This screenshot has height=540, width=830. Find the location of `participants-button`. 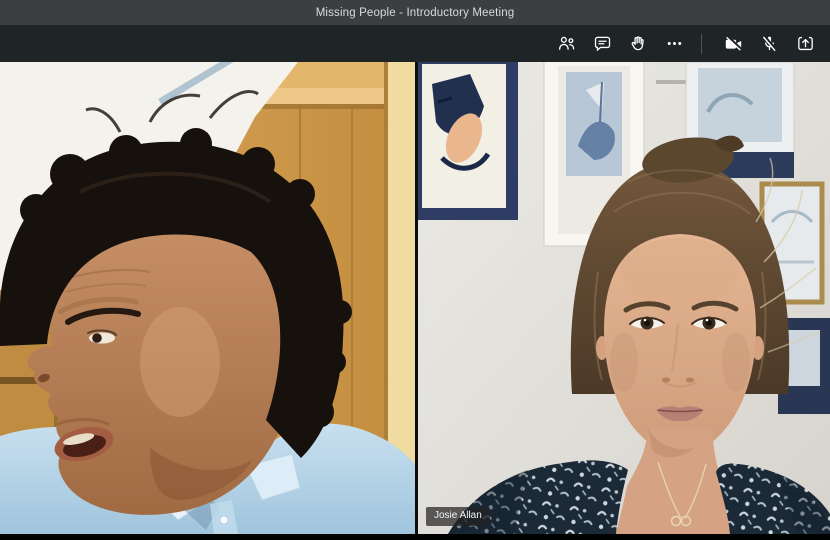

participants-button is located at coordinates (566, 43).